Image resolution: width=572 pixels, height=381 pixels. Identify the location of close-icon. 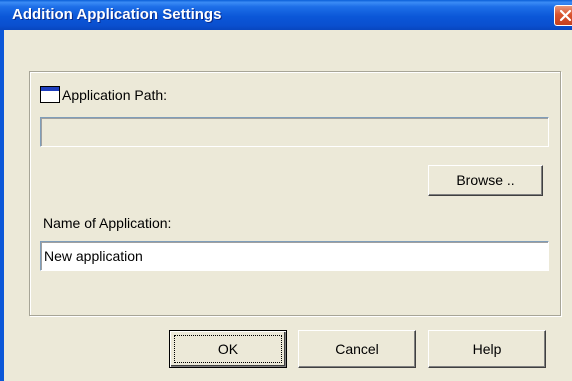
(565, 15).